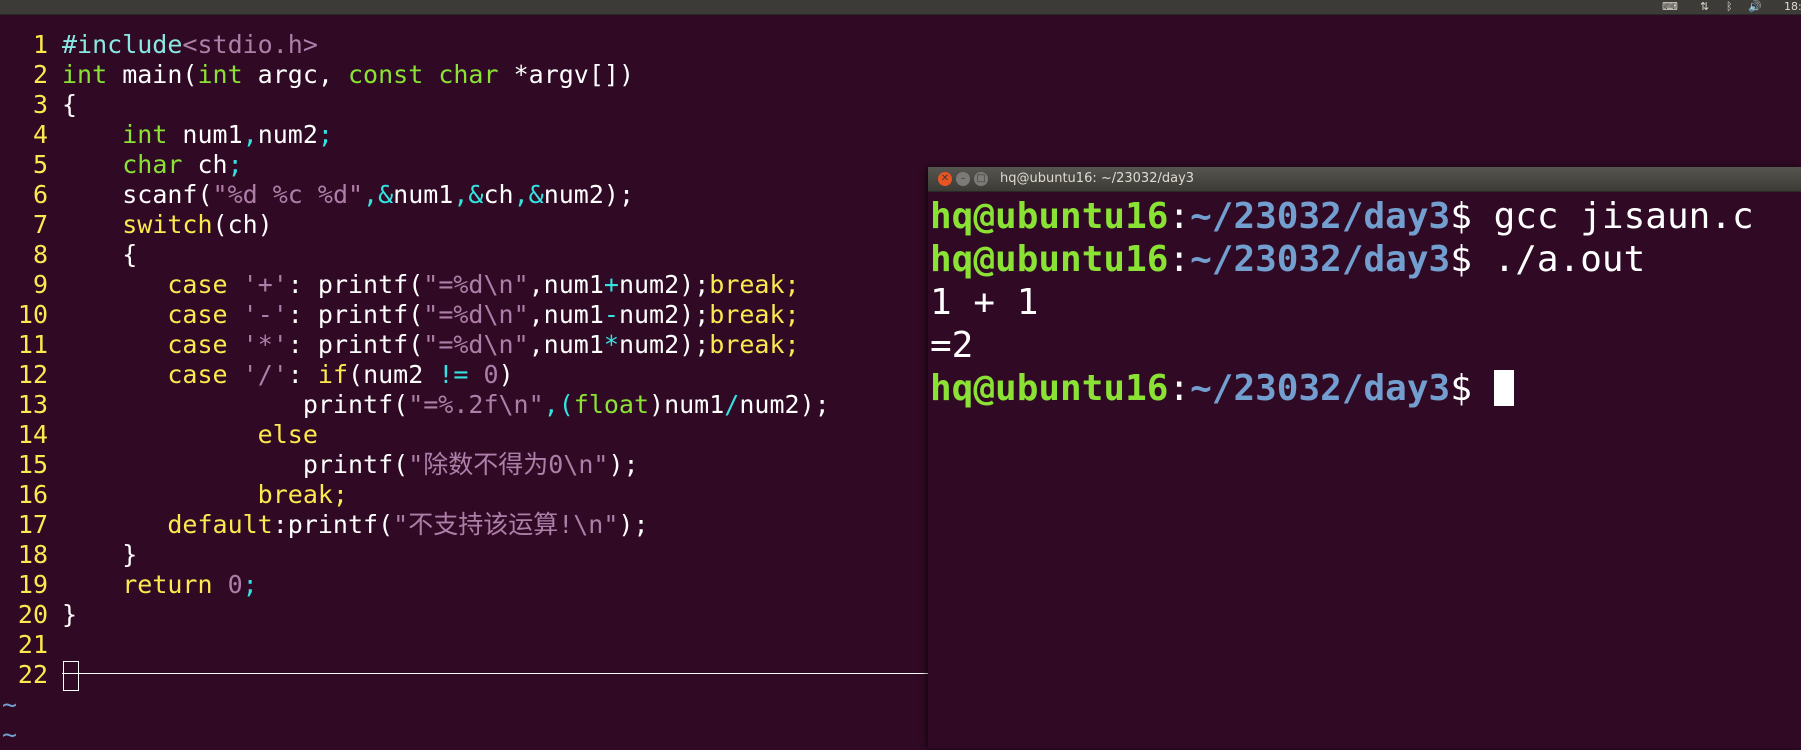 This screenshot has height=750, width=1801. I want to click on line-number: 20, so click(32, 614).